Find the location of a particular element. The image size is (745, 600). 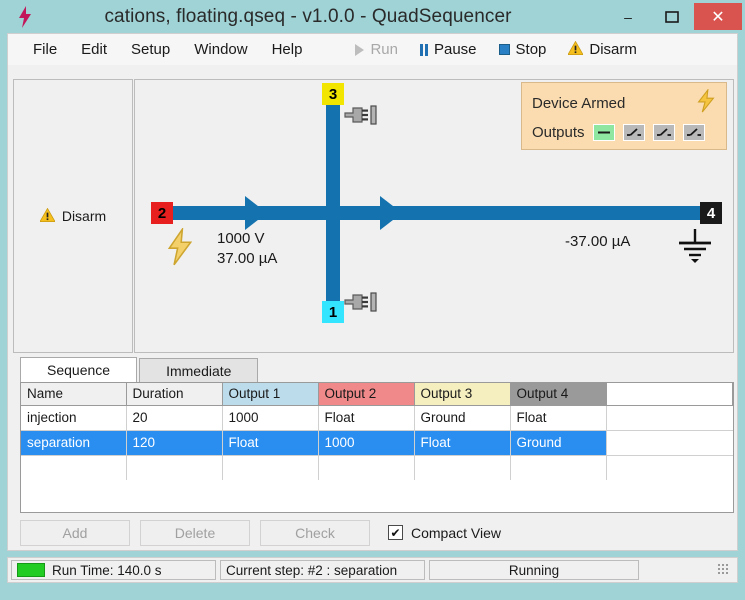

disarm-label: Disarm is located at coordinates (613, 49).